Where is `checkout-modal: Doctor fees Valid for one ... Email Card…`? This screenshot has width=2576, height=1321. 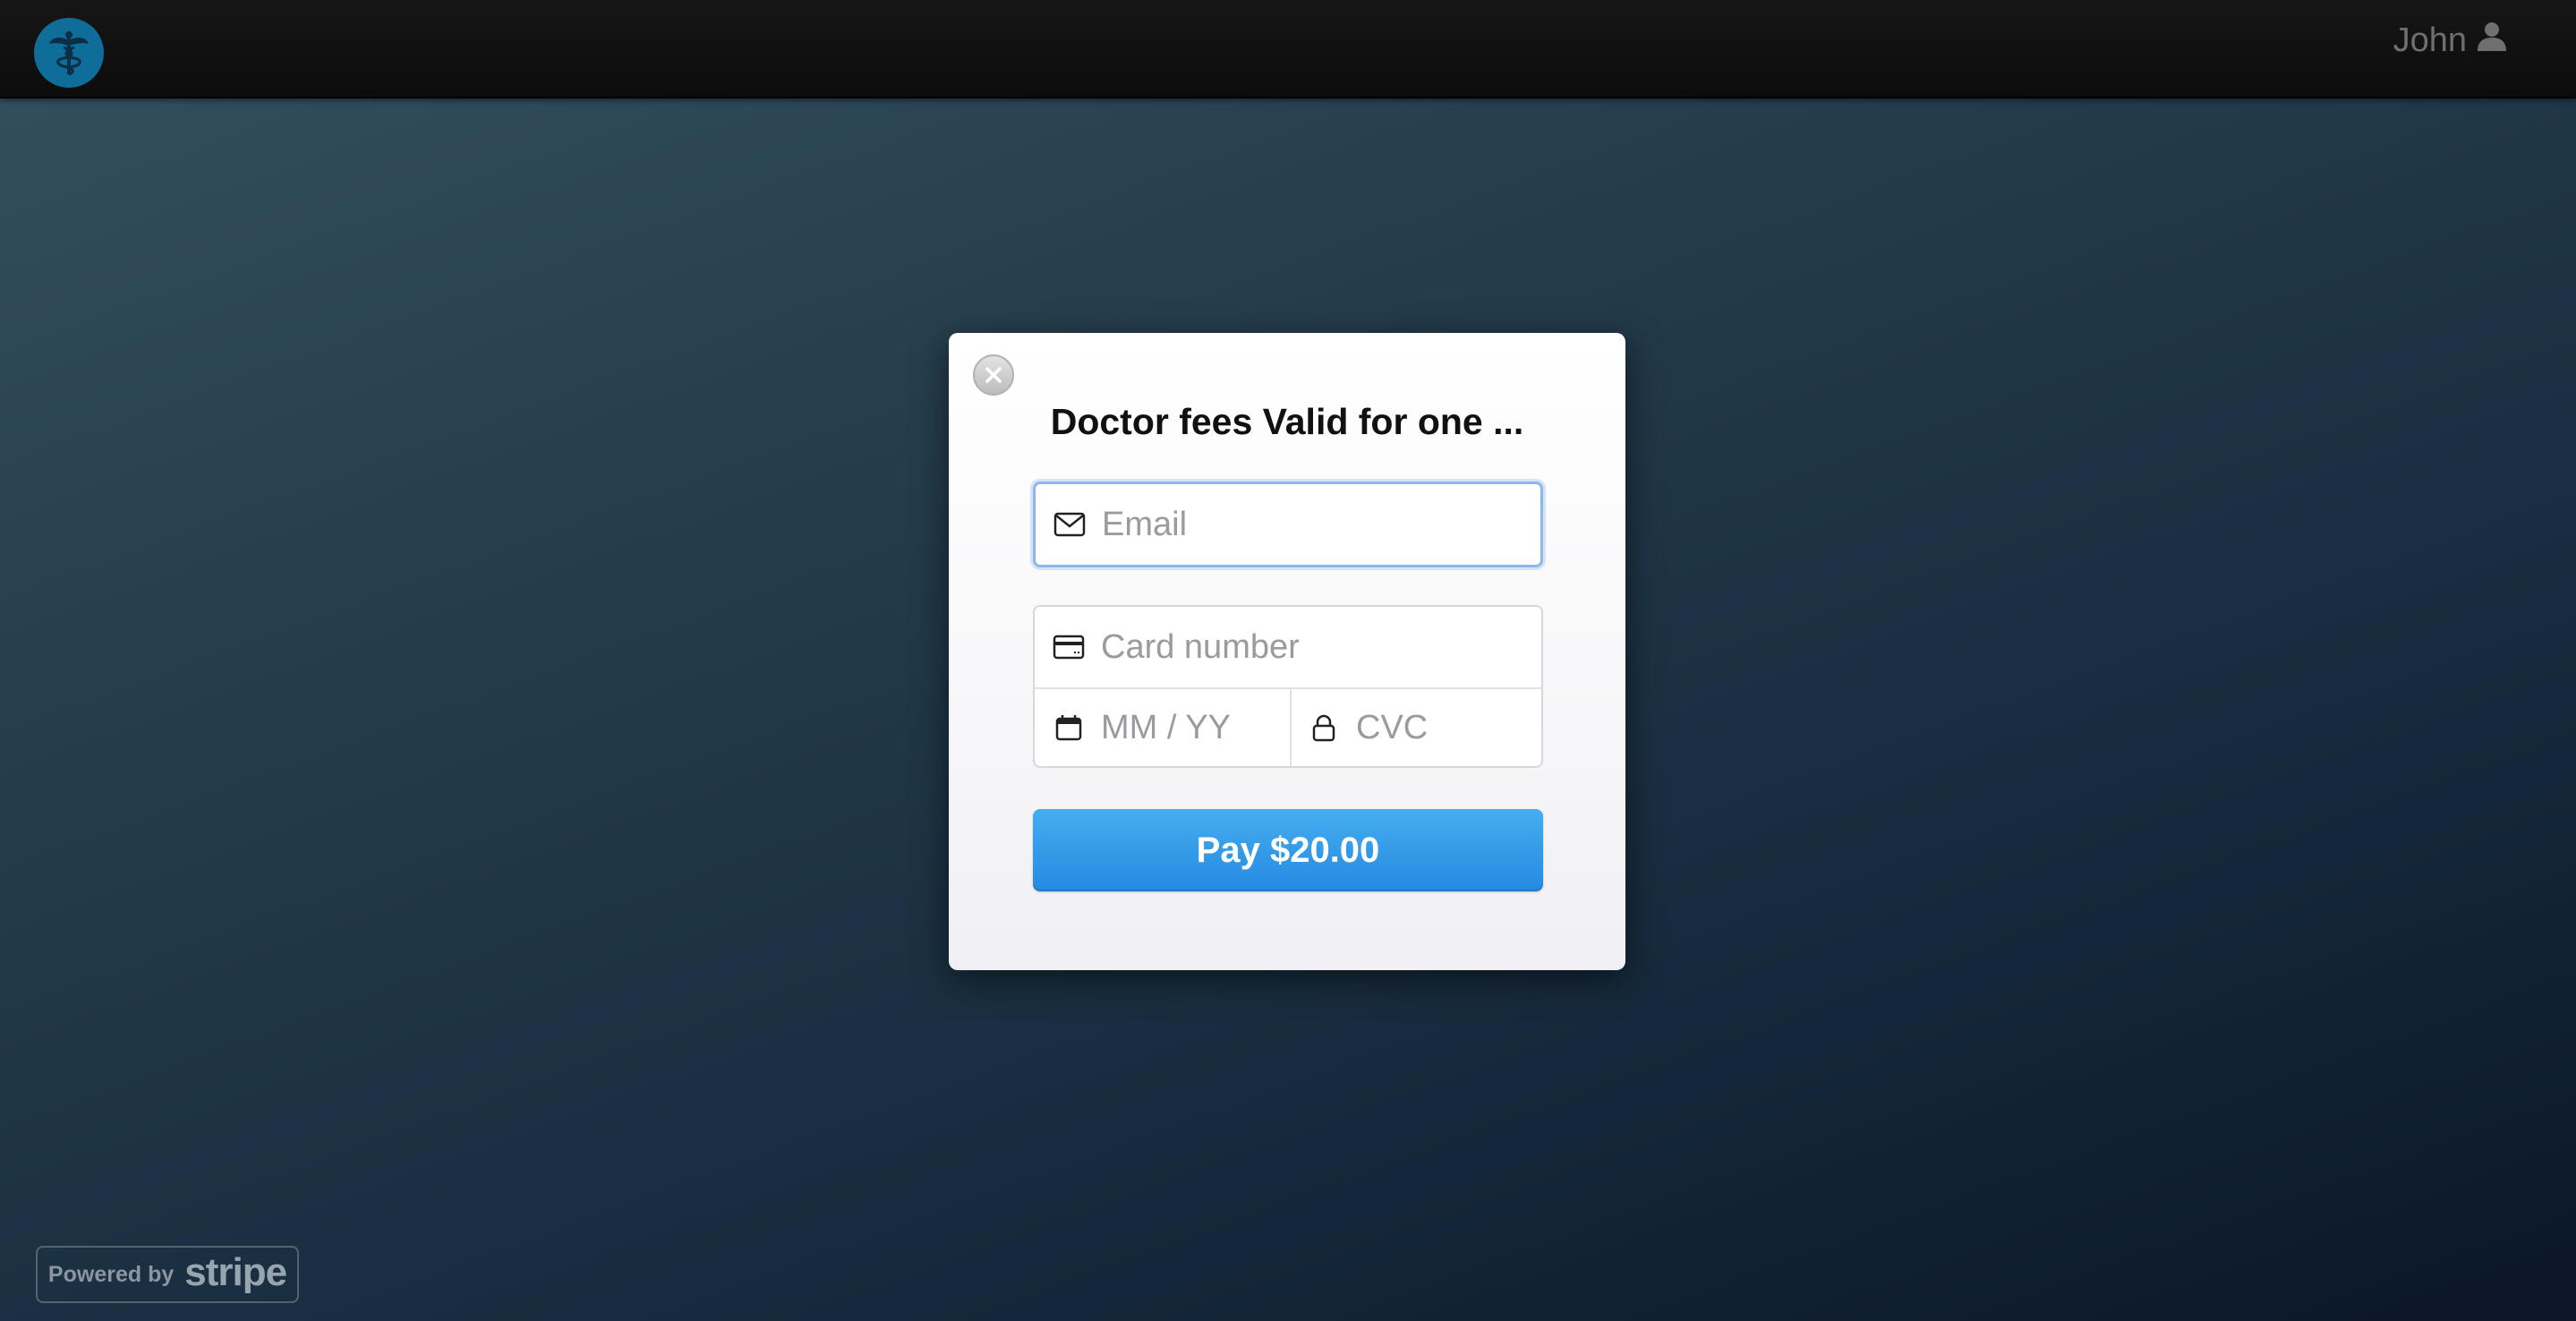 checkout-modal: Doctor fees Valid for one ... Email Card… is located at coordinates (1287, 651).